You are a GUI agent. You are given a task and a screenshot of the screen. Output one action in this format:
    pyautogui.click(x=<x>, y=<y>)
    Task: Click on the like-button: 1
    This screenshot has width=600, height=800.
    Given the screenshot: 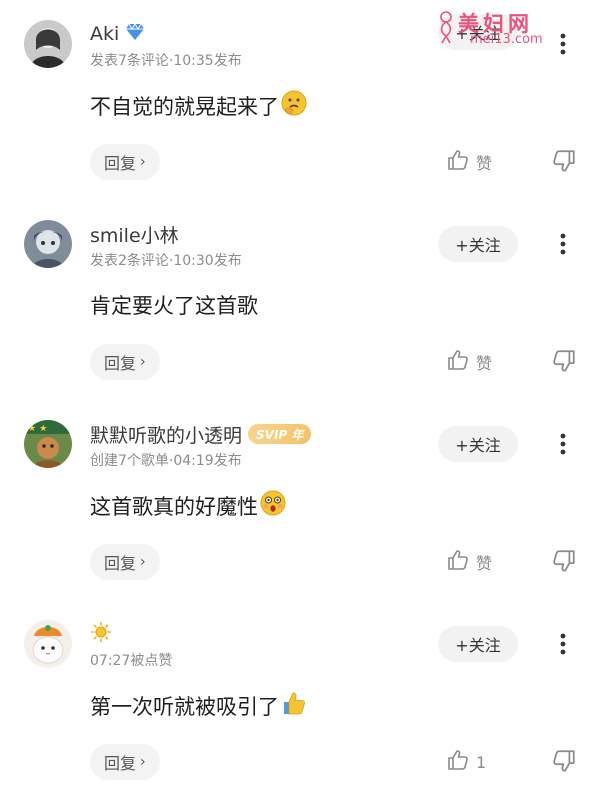 What is the action you would take?
    pyautogui.click(x=466, y=762)
    